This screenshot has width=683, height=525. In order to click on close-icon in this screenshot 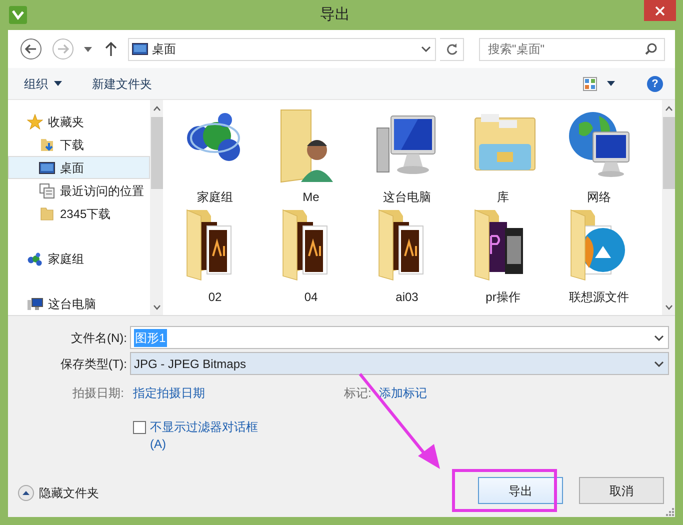, I will do `click(660, 11)`.